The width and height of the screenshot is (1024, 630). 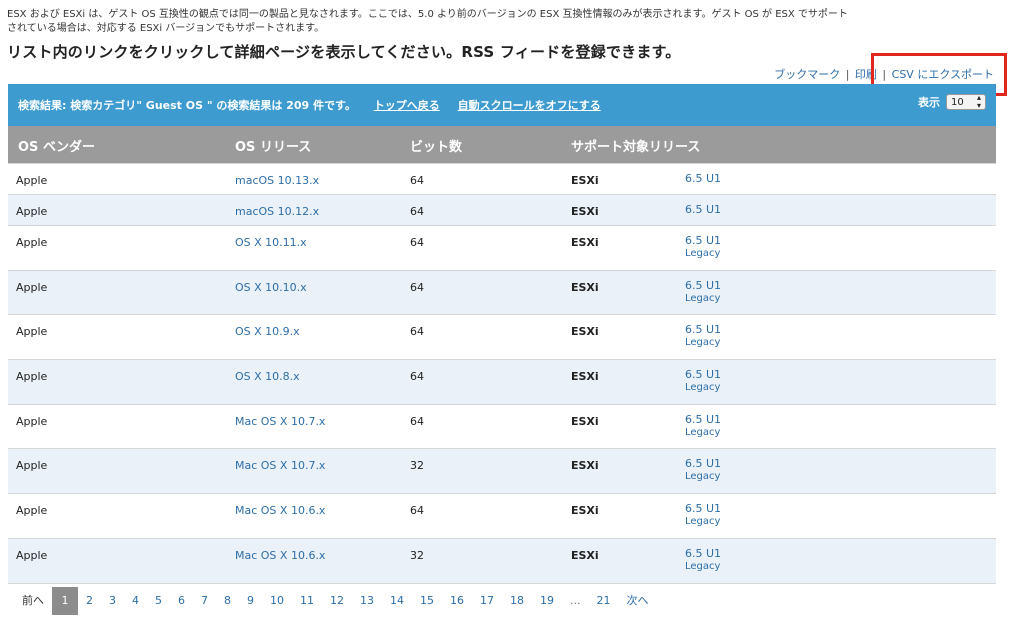 What do you see at coordinates (56, 145) in the screenshot?
I see `column-header-vendor: OS ベンダー` at bounding box center [56, 145].